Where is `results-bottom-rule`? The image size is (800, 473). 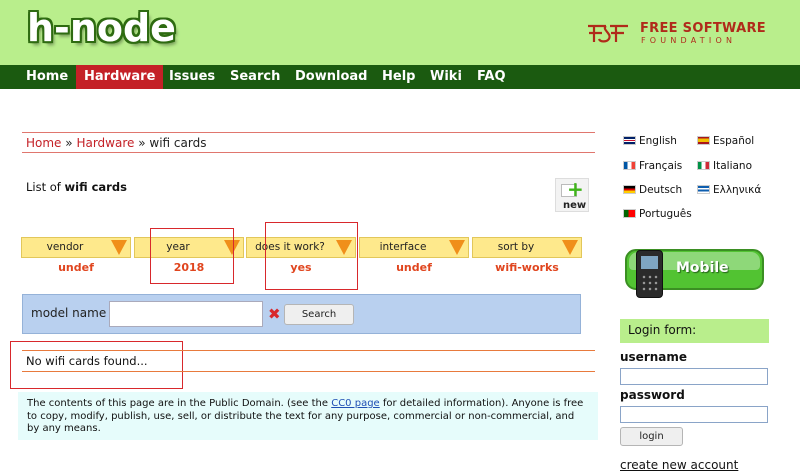 results-bottom-rule is located at coordinates (308, 371).